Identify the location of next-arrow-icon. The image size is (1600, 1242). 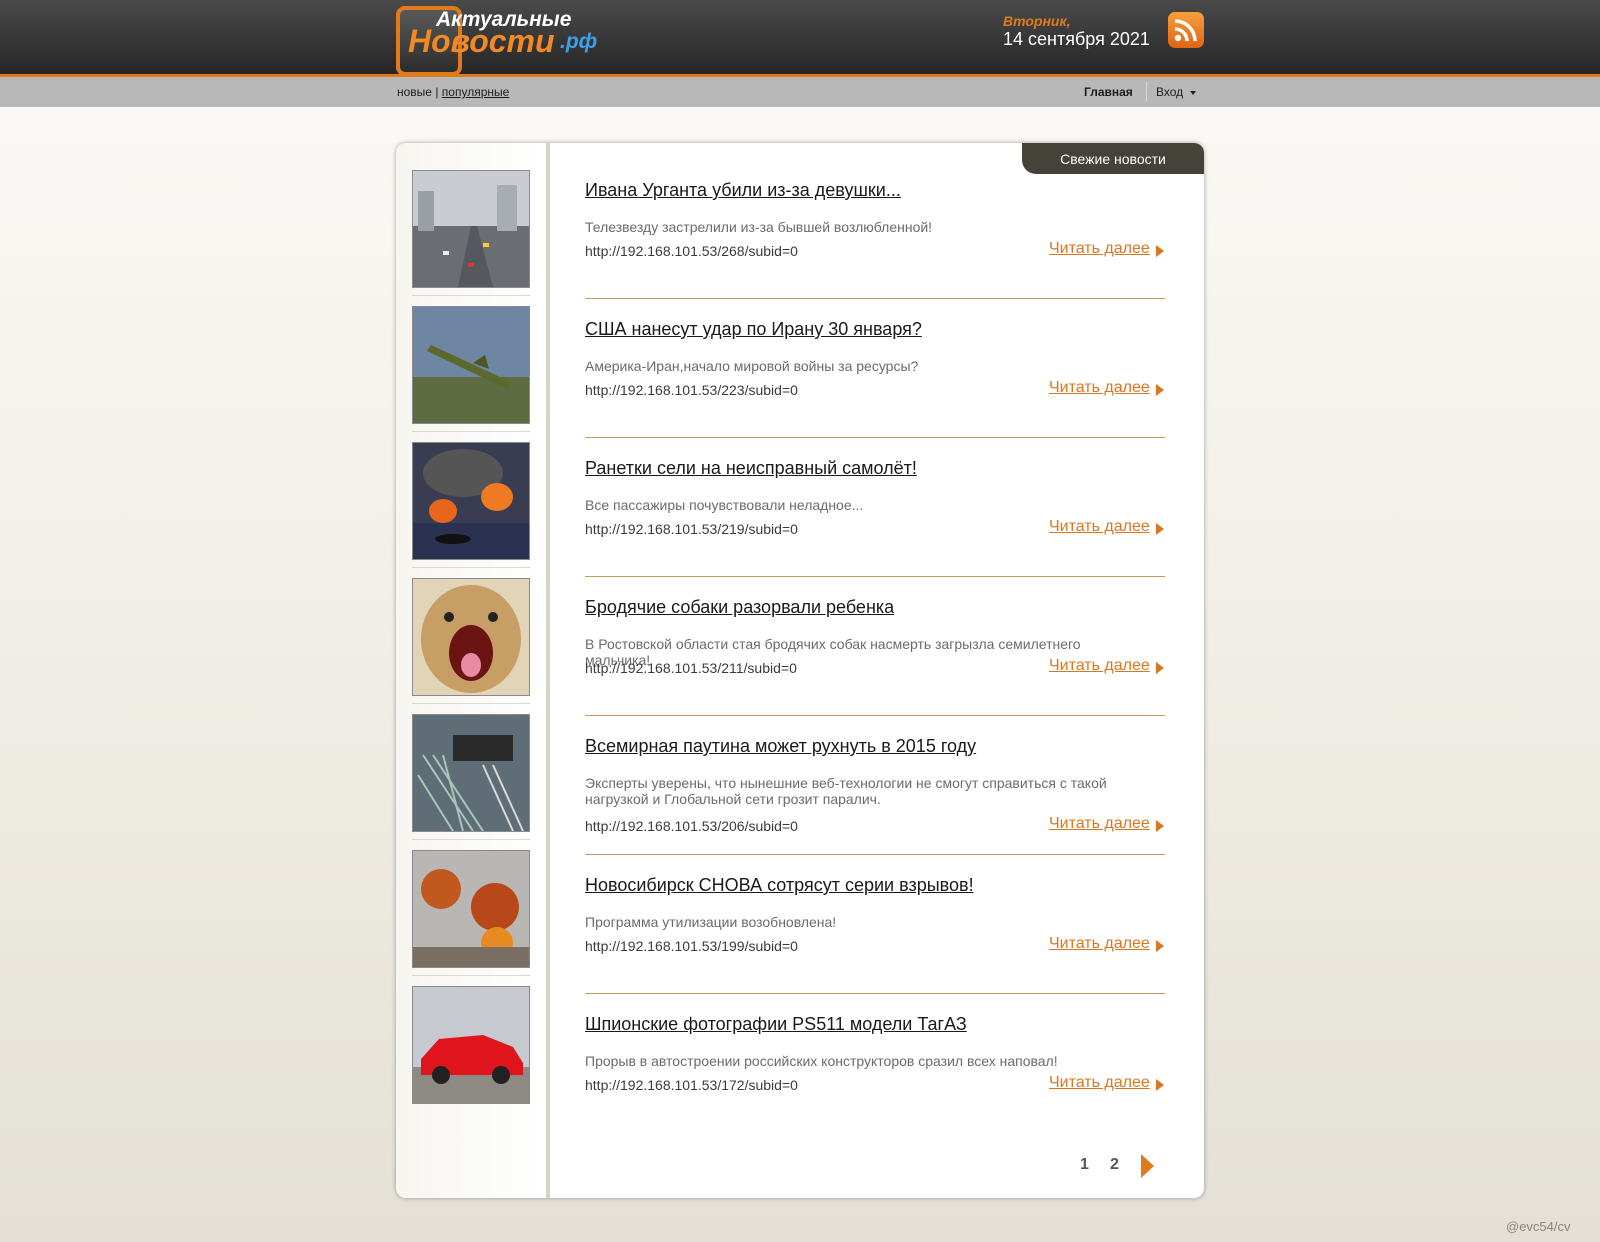
(1147, 1166).